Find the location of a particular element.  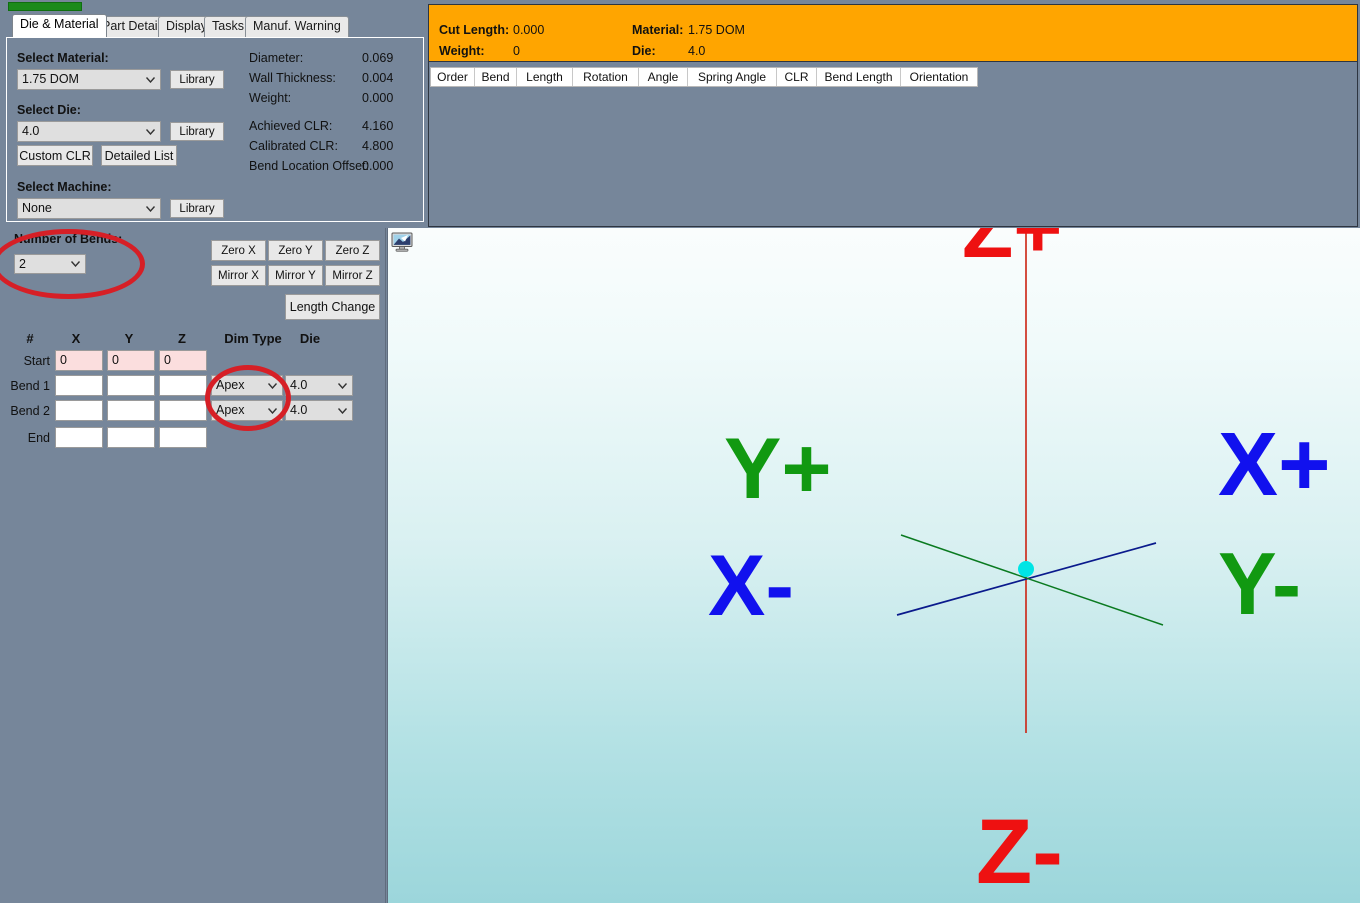

bend1-z-input is located at coordinates (183, 385).